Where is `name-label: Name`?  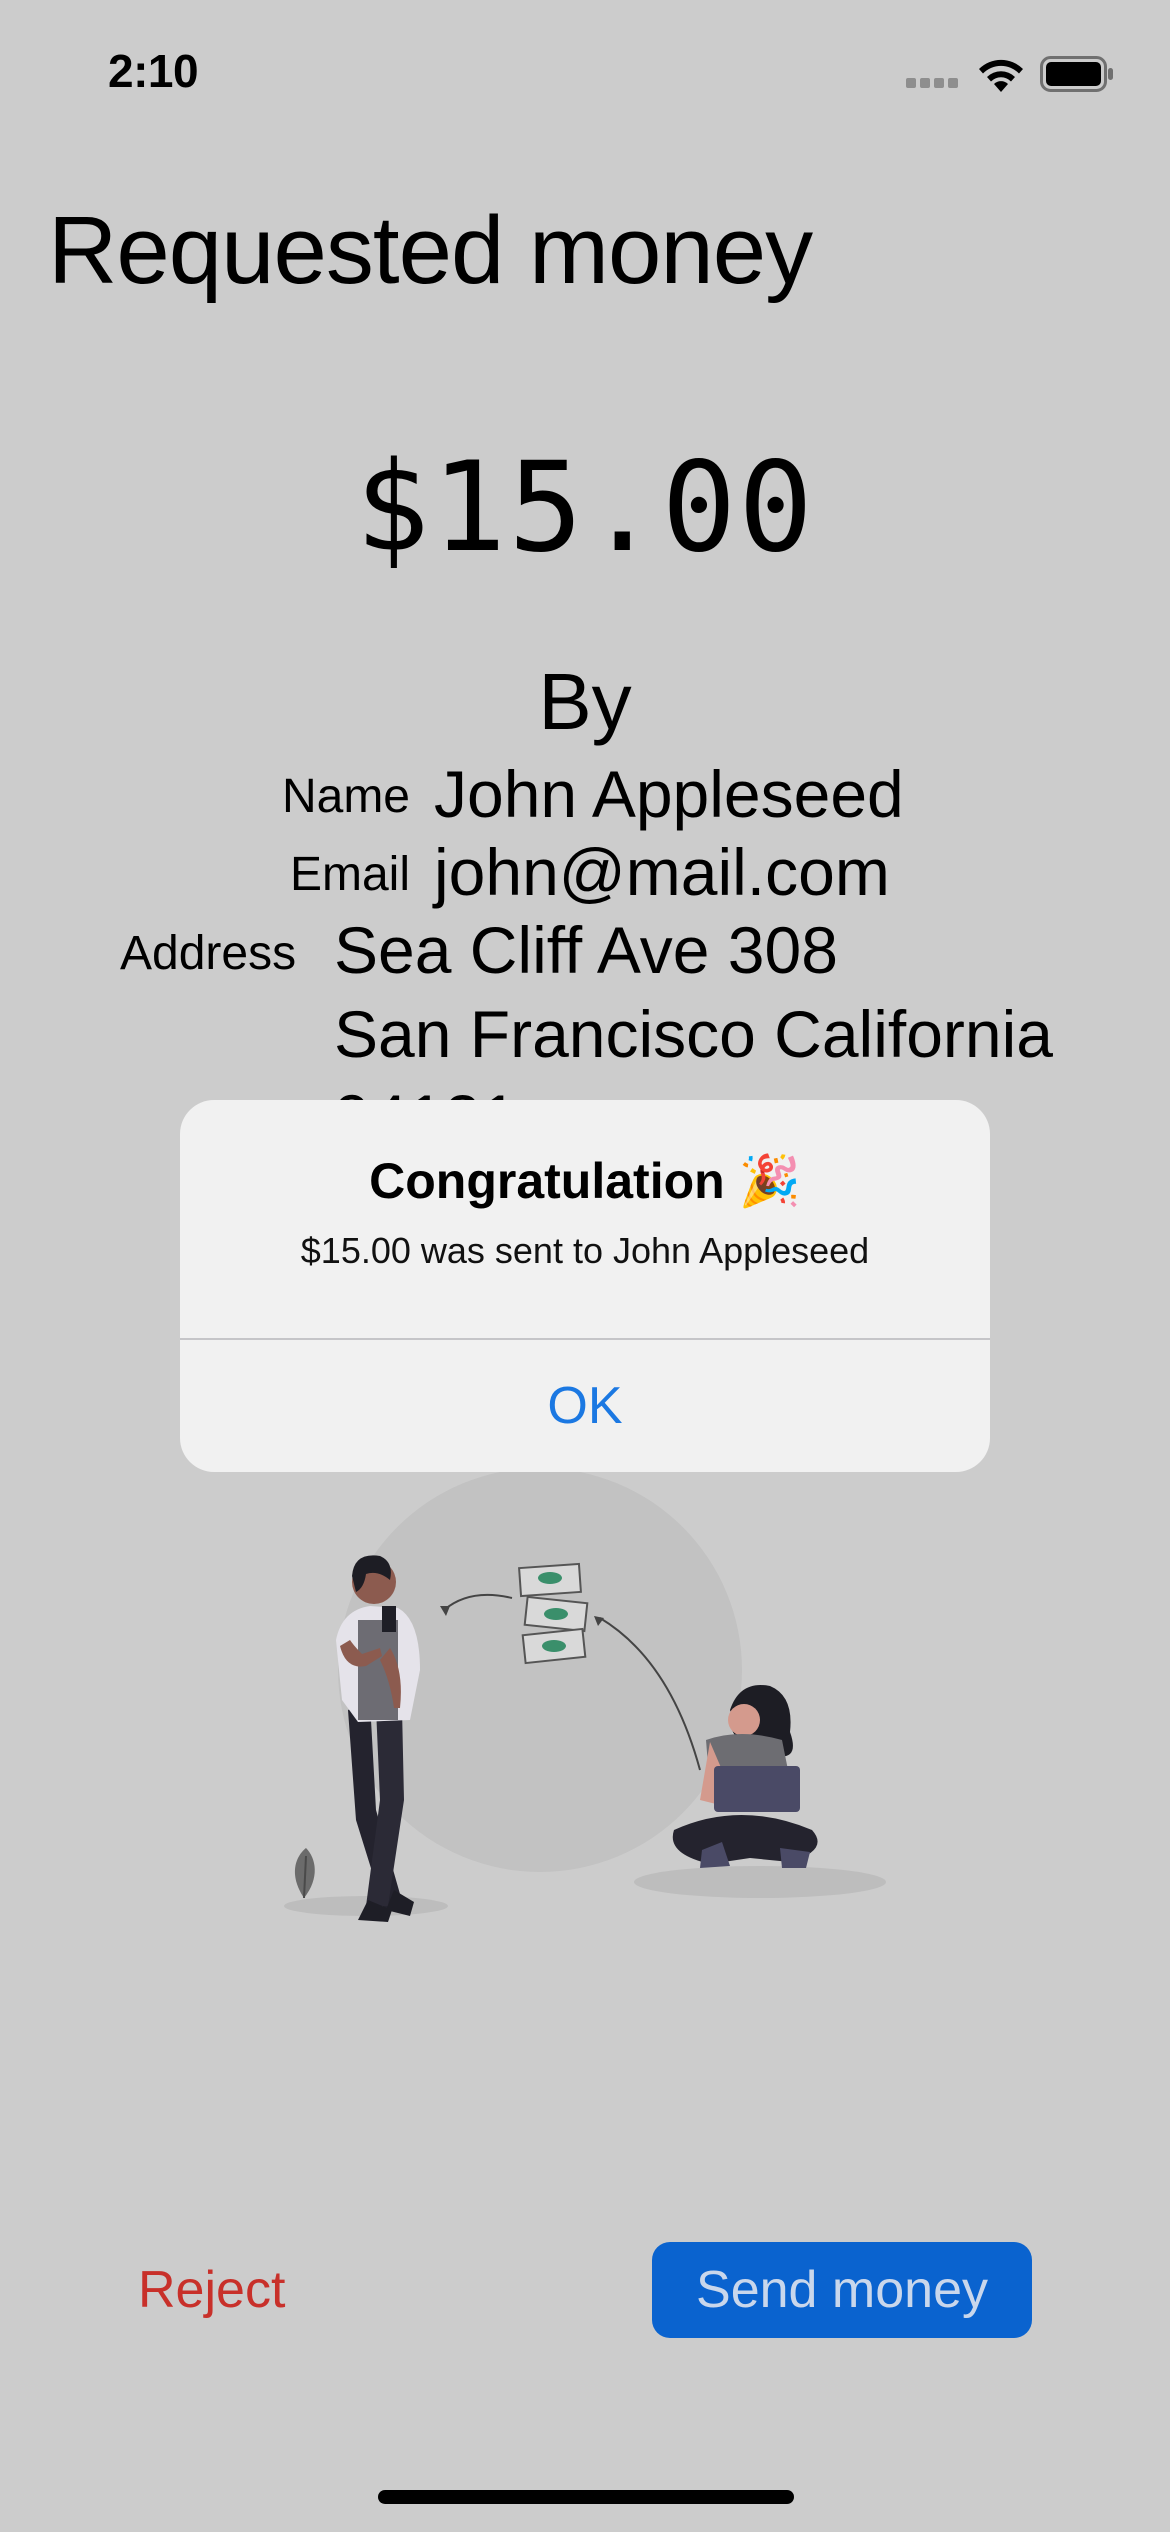 name-label: Name is located at coordinates (345, 796).